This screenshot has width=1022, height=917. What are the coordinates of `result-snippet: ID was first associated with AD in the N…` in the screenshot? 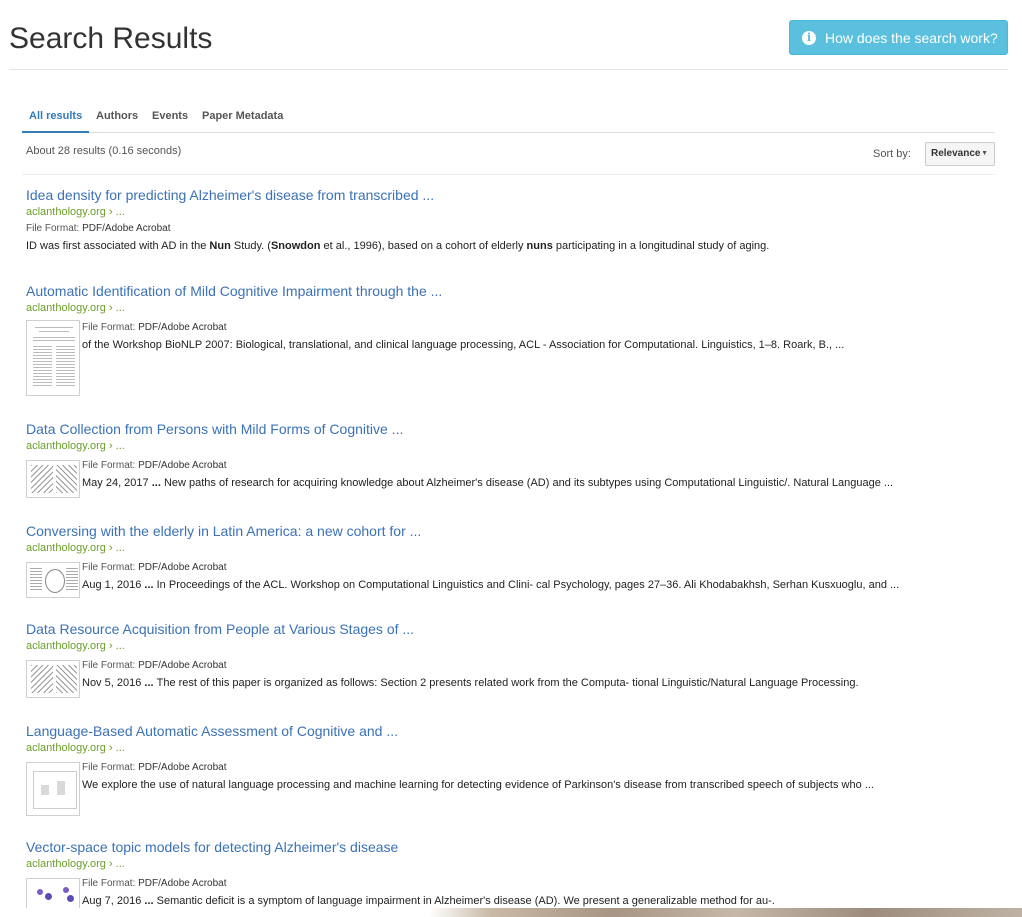 It's located at (513, 246).